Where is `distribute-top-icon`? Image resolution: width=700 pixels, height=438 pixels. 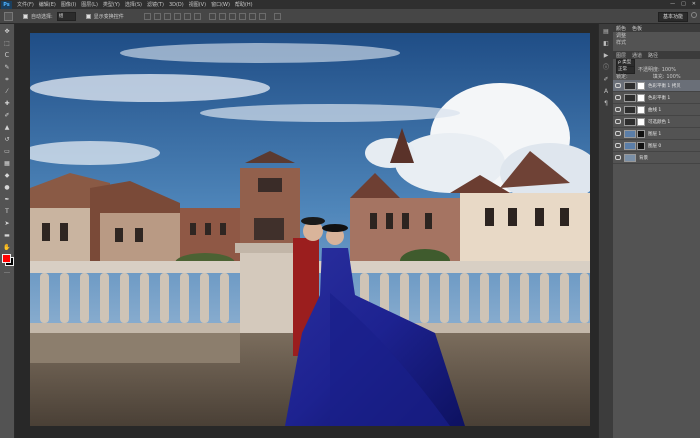
distribute-top-icon is located at coordinates (212, 16).